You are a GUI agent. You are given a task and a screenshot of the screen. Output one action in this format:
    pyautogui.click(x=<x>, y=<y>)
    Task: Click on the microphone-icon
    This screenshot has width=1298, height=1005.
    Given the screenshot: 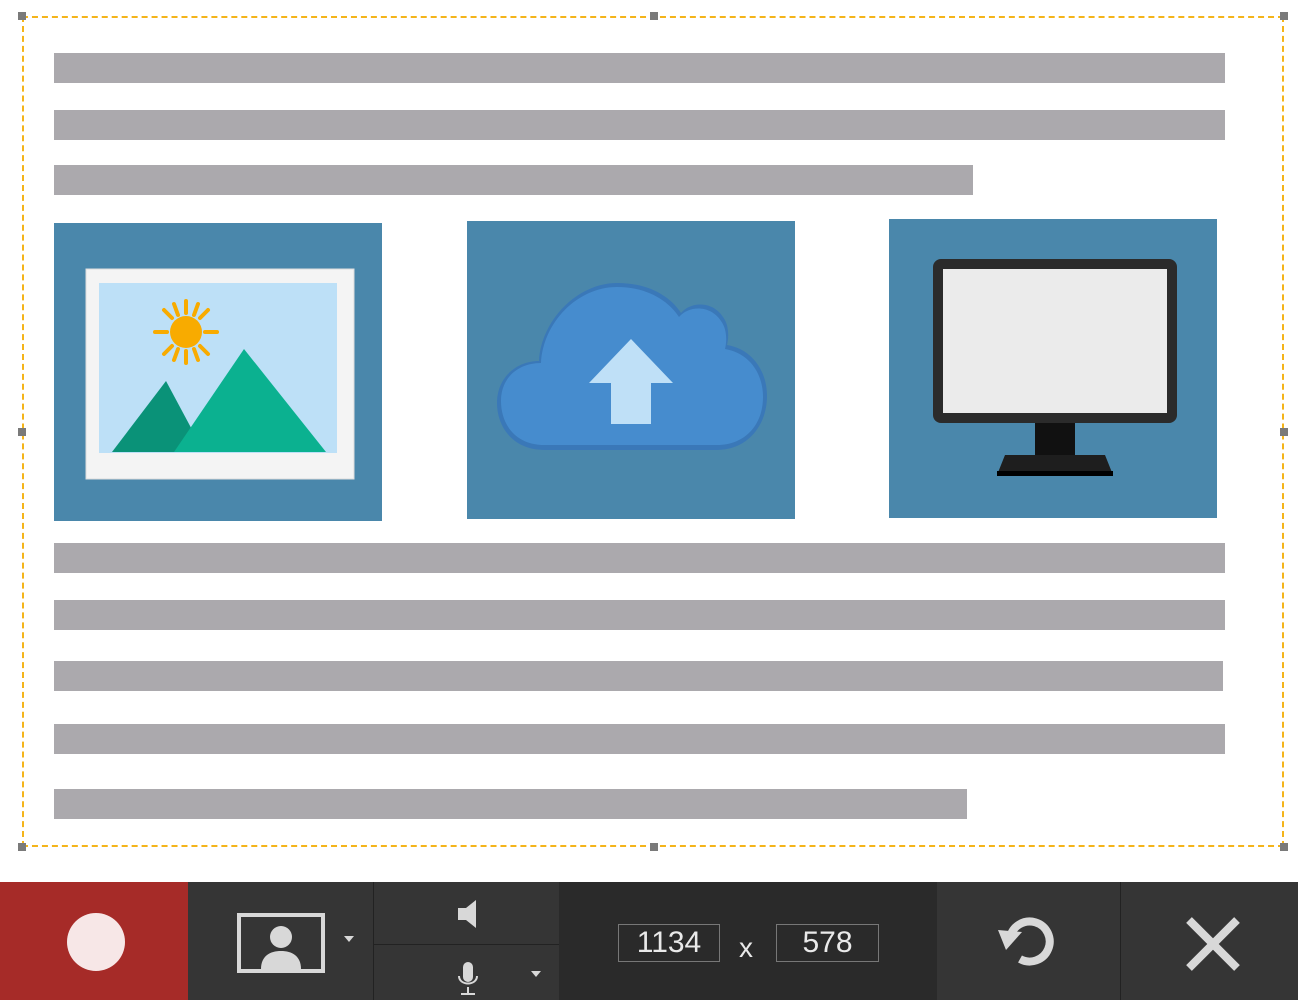 What is the action you would take?
    pyautogui.click(x=468, y=979)
    